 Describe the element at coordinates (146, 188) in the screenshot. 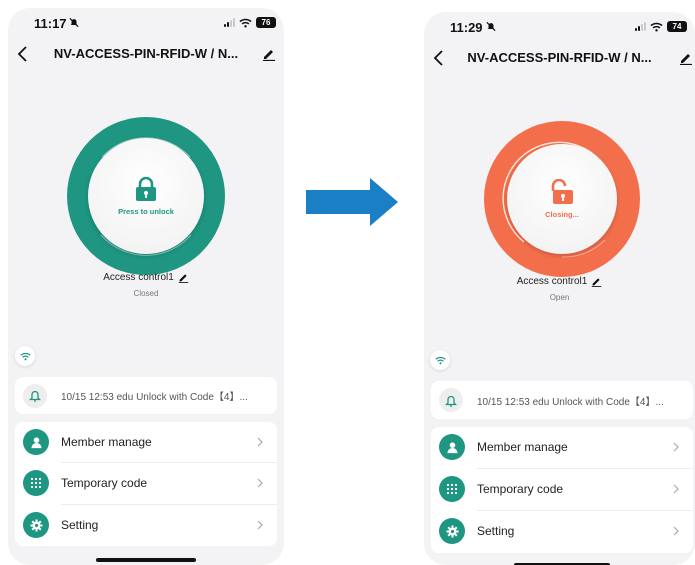

I see `locked-padlock-icon` at that location.